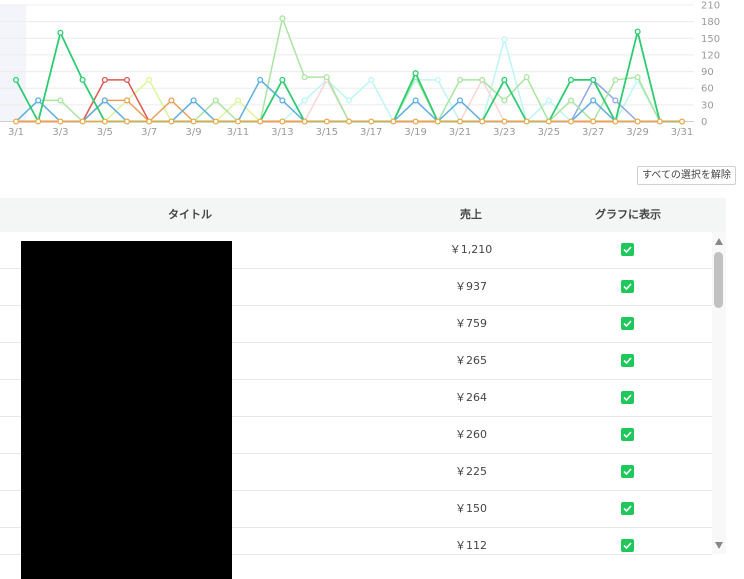 The image size is (744, 579). What do you see at coordinates (710, 55) in the screenshot?
I see `y-tick-label: 120` at bounding box center [710, 55].